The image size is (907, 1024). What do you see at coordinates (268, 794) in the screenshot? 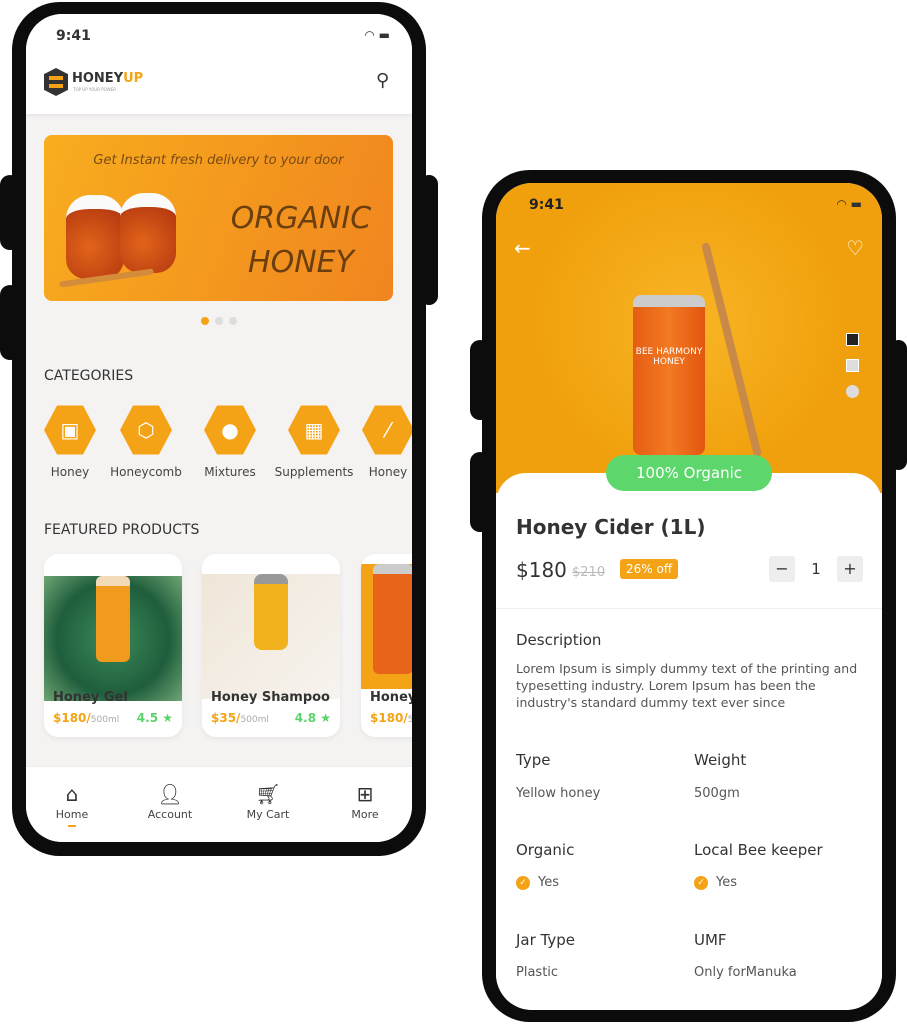
I see `cart-icon: 🛒︎` at bounding box center [268, 794].